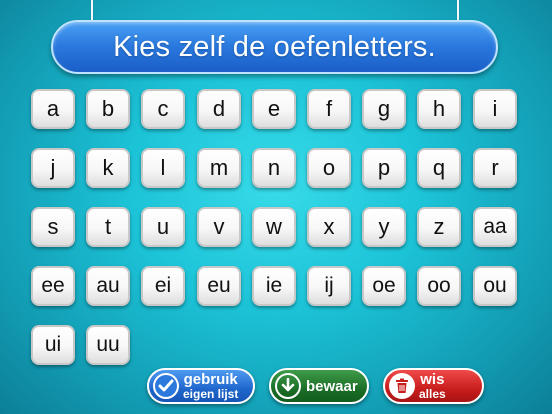  What do you see at coordinates (274, 109) in the screenshot?
I see `letter-tile-e: e` at bounding box center [274, 109].